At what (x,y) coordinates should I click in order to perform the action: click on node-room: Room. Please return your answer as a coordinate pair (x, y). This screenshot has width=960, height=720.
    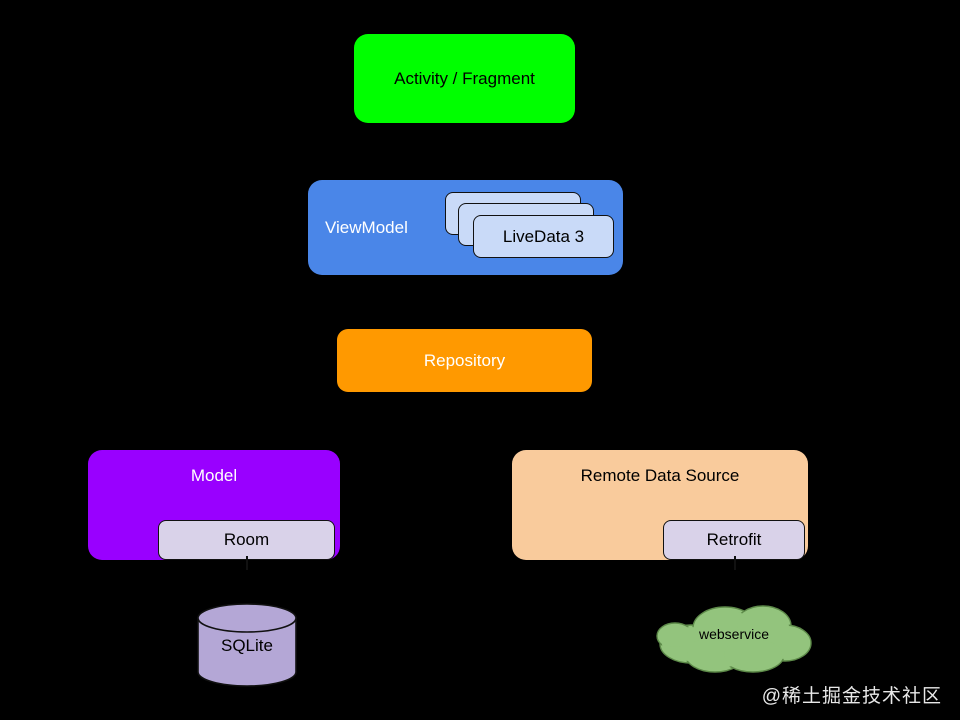
    Looking at the image, I should click on (246, 540).